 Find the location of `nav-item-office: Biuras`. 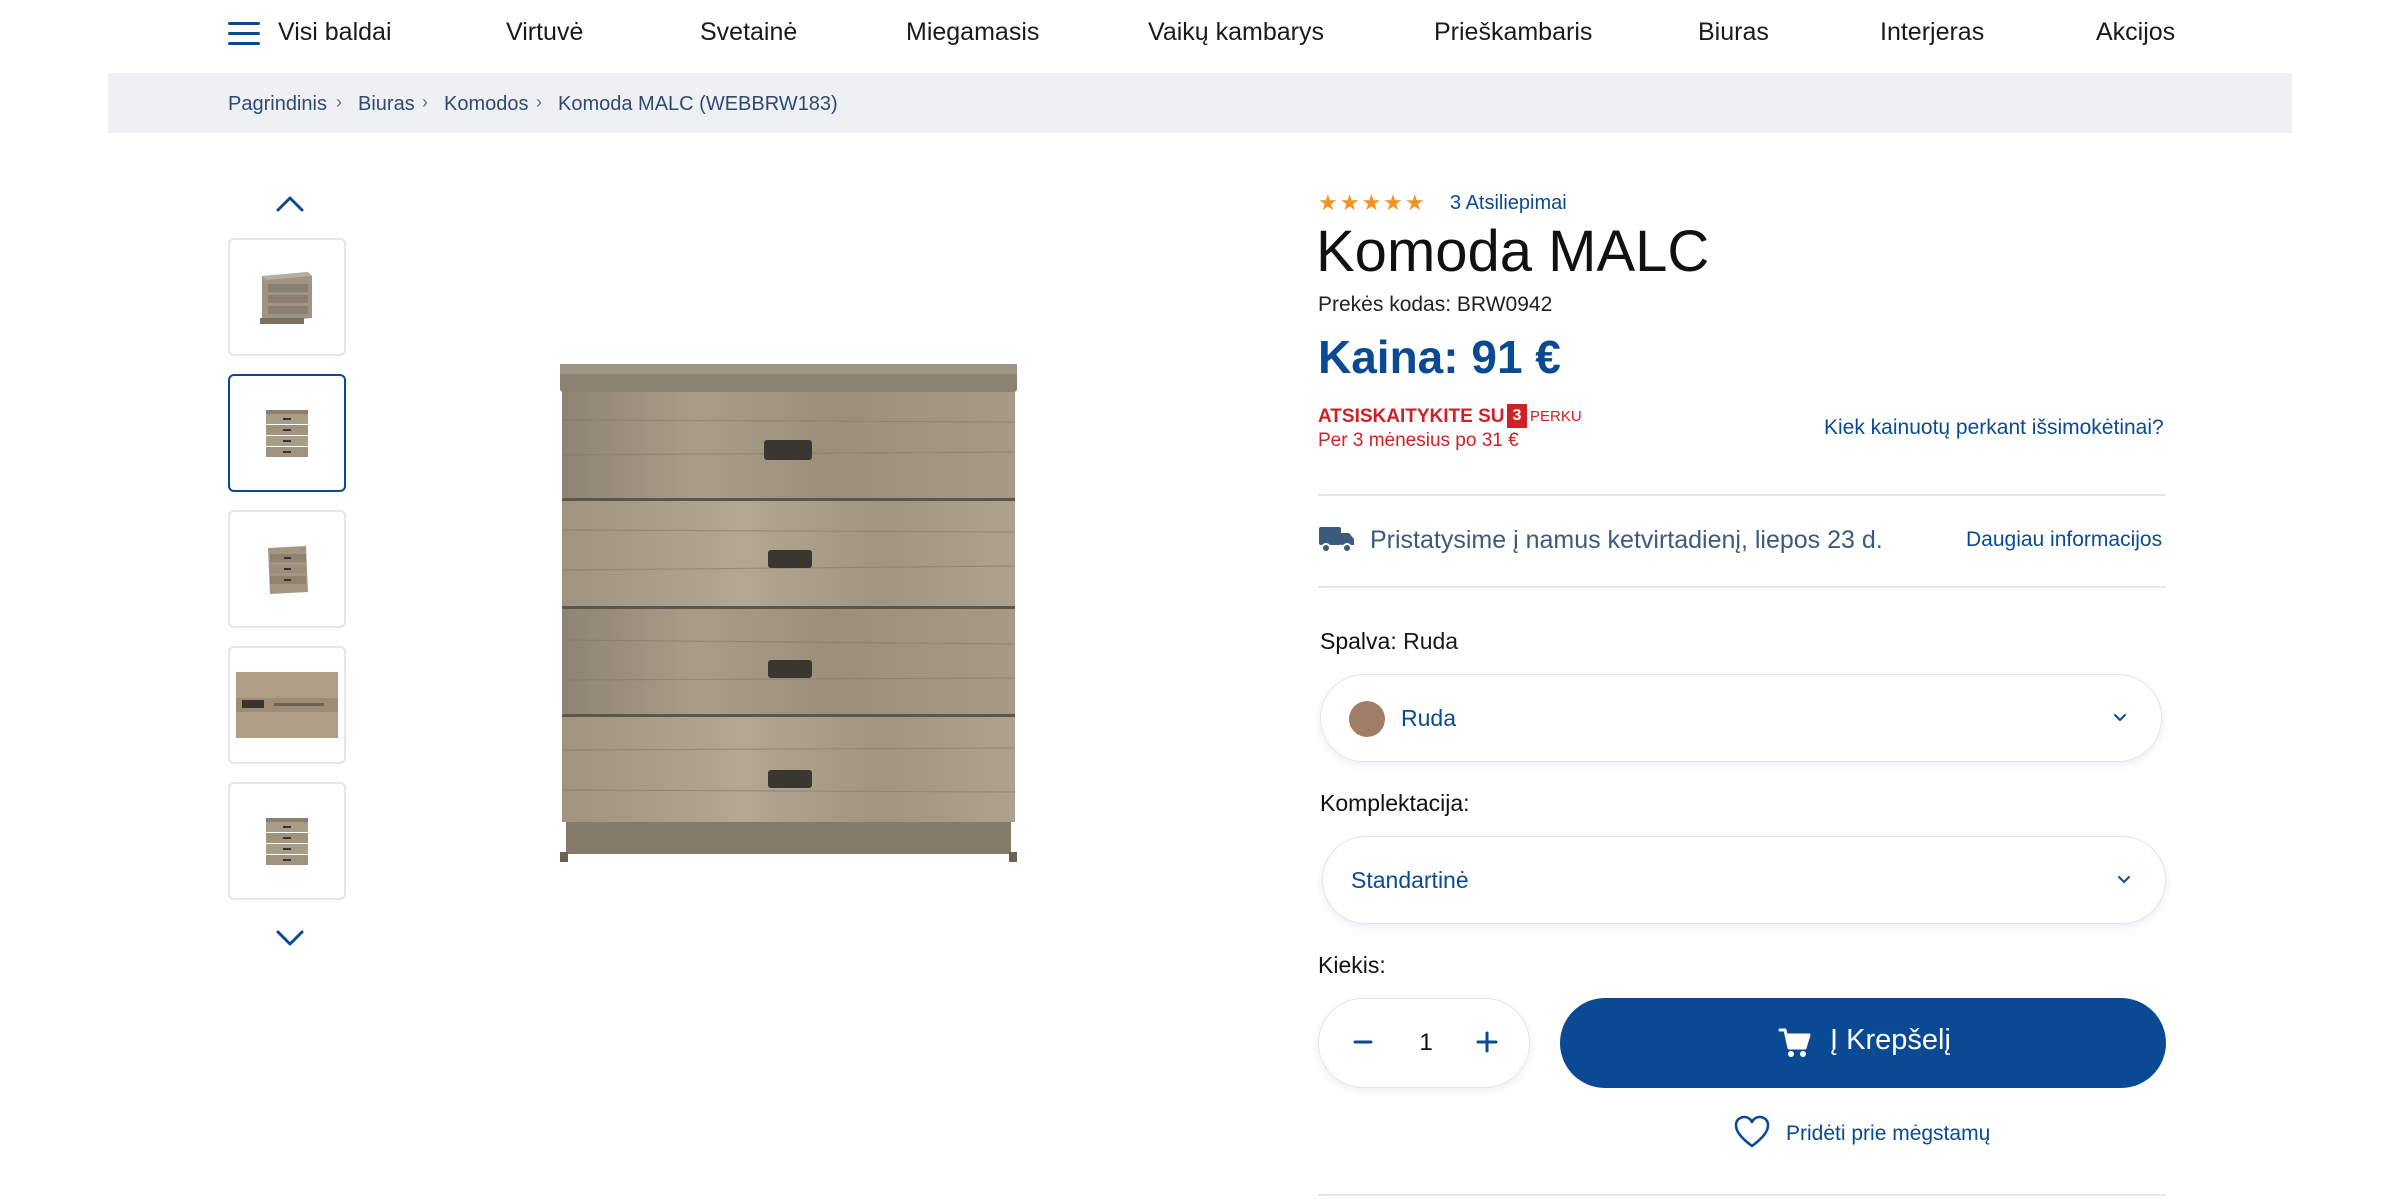

nav-item-office: Biuras is located at coordinates (1733, 32).